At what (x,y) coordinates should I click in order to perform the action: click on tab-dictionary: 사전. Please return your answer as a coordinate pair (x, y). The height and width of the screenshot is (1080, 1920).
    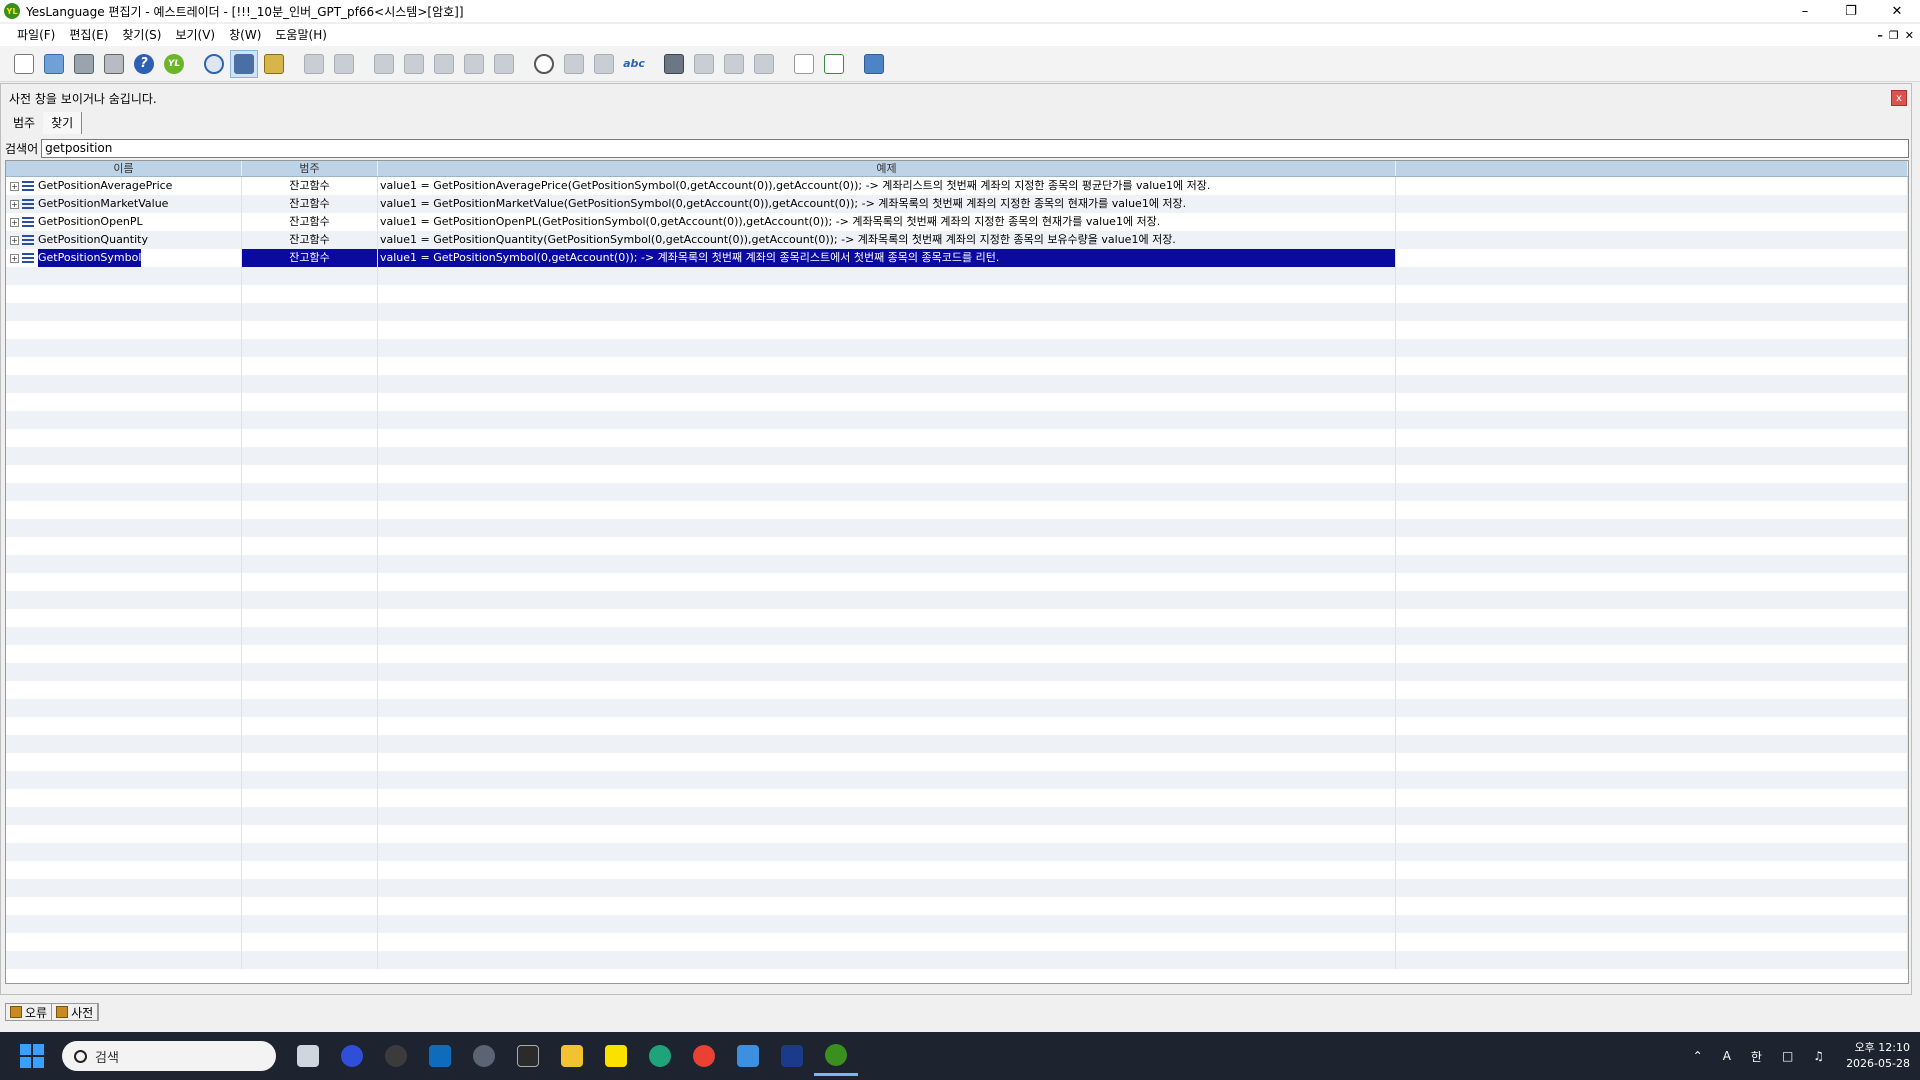
    Looking at the image, I should click on (75, 1012).